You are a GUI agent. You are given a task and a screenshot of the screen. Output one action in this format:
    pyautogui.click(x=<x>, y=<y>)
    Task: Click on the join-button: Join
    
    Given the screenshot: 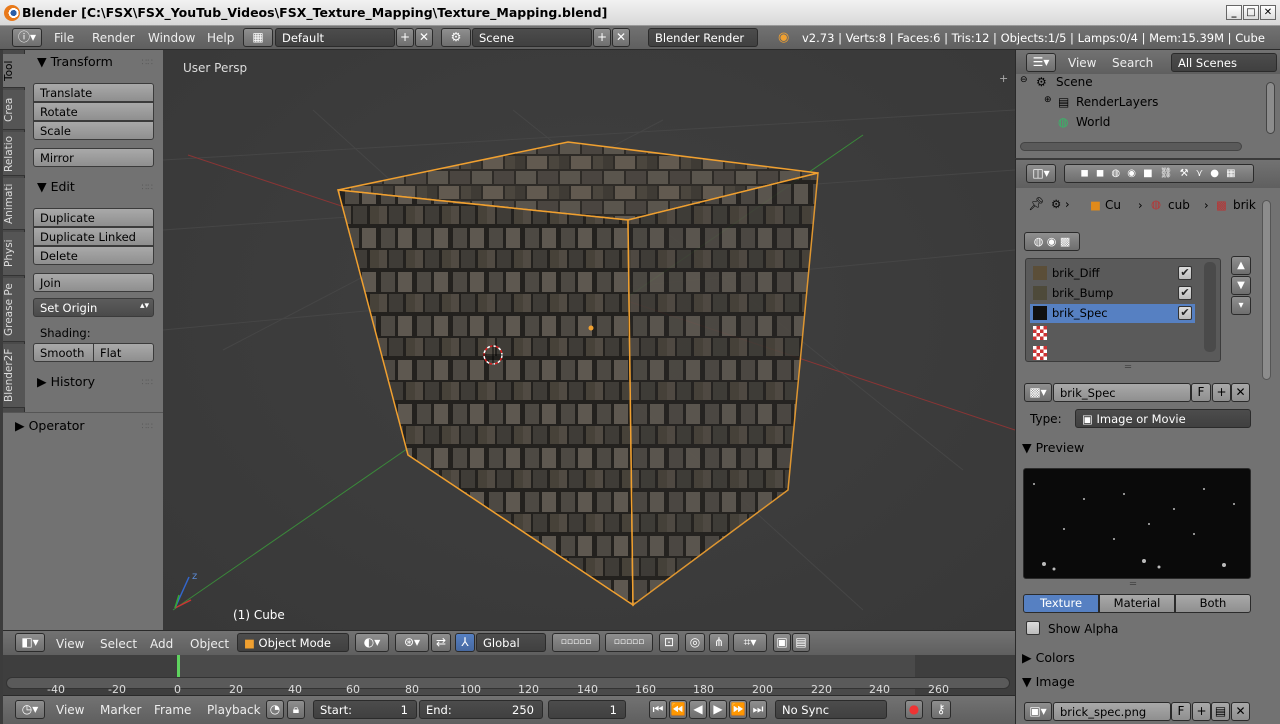 What is the action you would take?
    pyautogui.click(x=93, y=282)
    